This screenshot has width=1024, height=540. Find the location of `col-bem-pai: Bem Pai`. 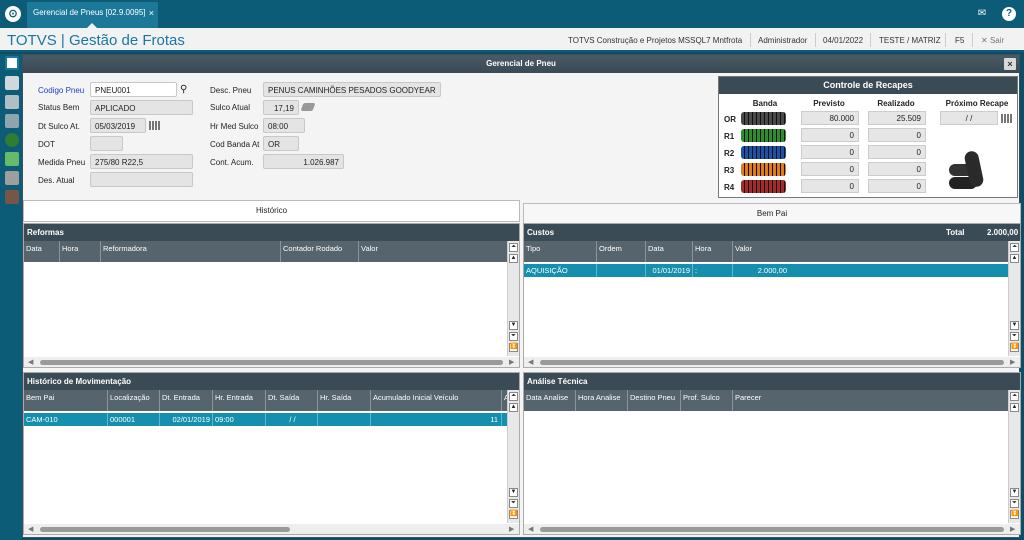

col-bem-pai: Bem Pai is located at coordinates (66, 400).